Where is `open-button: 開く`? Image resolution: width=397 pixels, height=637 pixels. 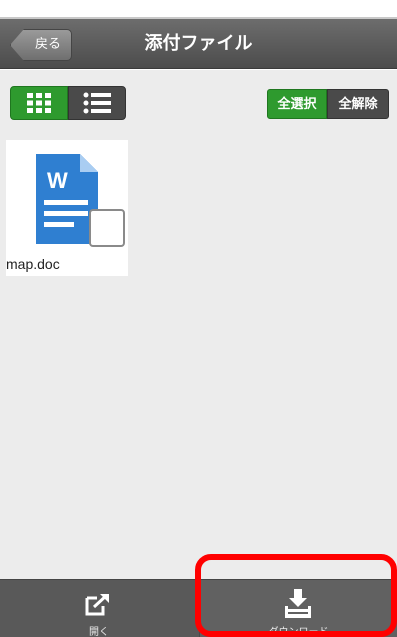
open-button: 開く is located at coordinates (99, 608).